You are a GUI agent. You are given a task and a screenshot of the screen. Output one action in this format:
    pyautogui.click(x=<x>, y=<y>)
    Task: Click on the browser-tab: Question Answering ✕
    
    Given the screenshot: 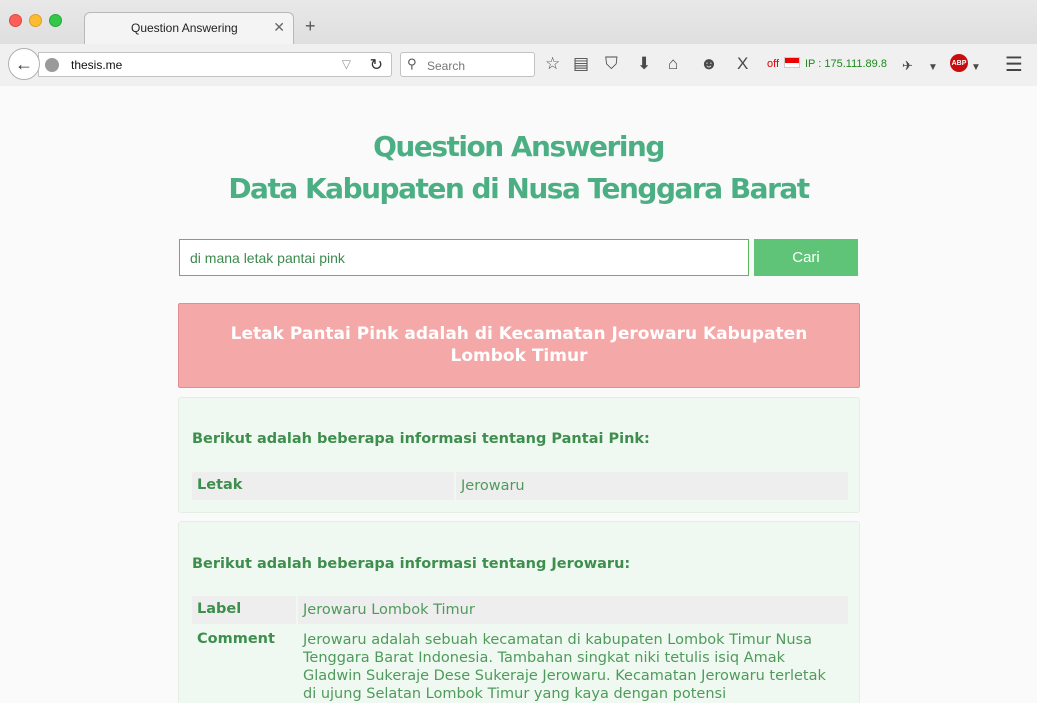 What is the action you would take?
    pyautogui.click(x=189, y=28)
    